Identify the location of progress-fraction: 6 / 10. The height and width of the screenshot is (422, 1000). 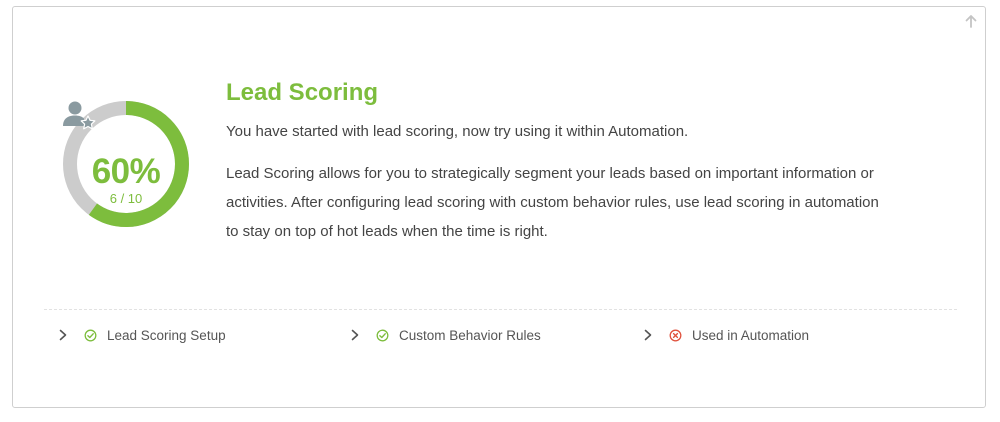
(126, 198).